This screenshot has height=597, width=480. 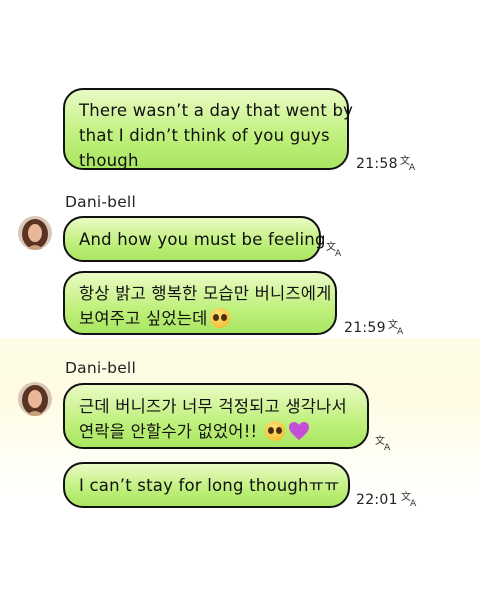 What do you see at coordinates (205, 293) in the screenshot?
I see `message-line: 항상 밝고 행복한 모습만 버니즈에게` at bounding box center [205, 293].